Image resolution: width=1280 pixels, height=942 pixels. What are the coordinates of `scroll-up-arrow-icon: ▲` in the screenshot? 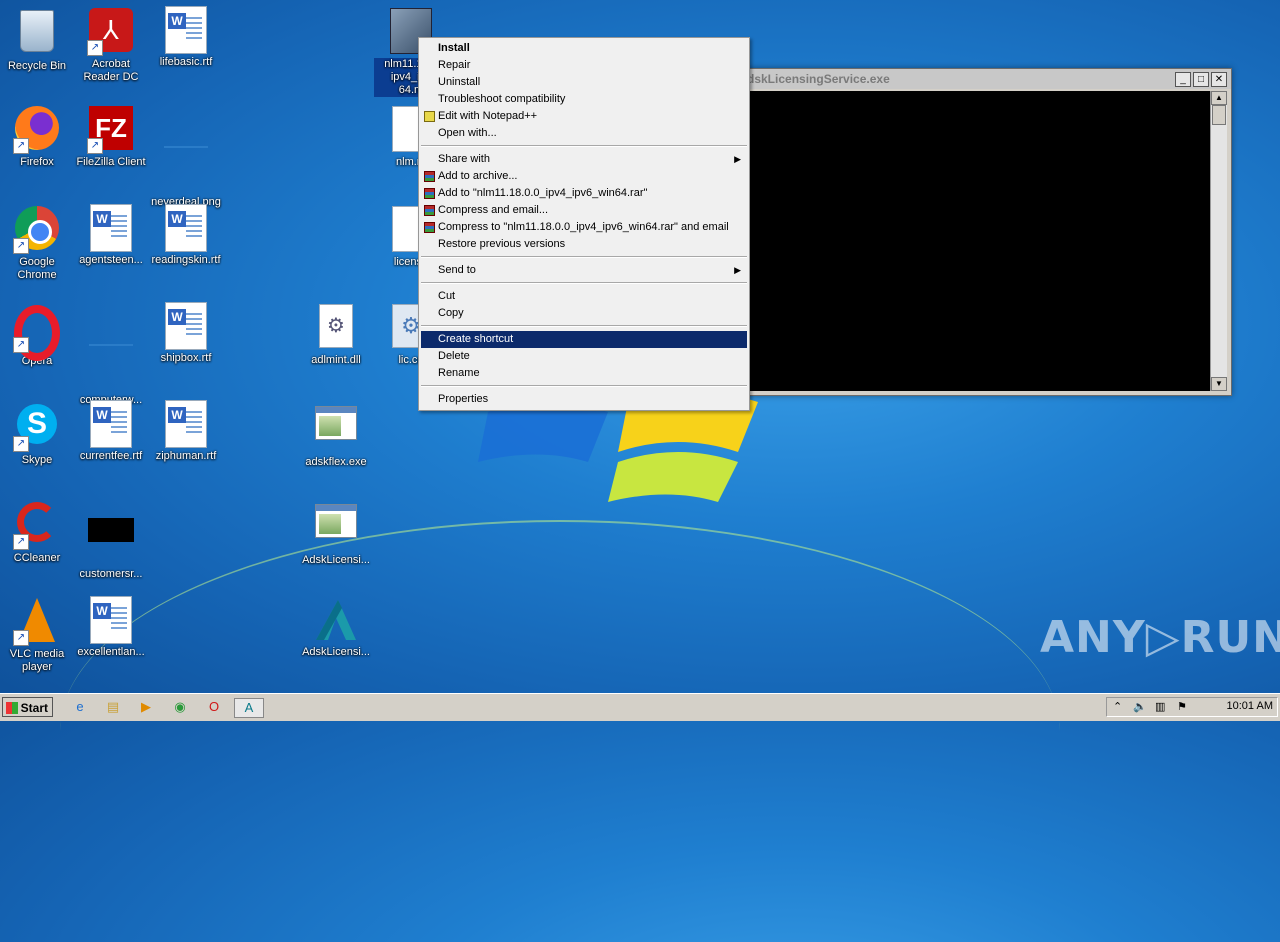 It's located at (1219, 98).